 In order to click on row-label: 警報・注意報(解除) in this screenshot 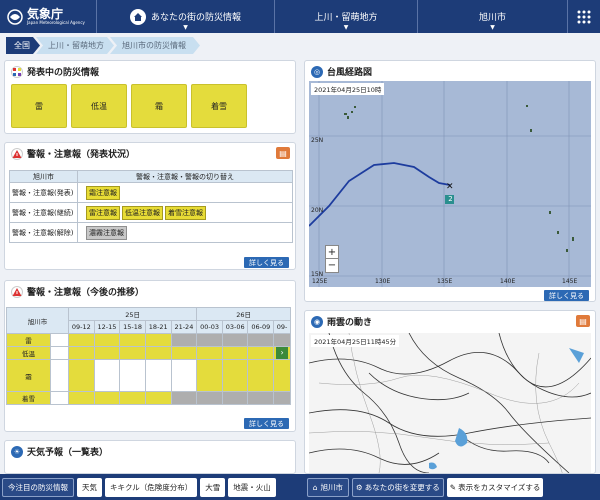, I will do `click(43, 232)`.